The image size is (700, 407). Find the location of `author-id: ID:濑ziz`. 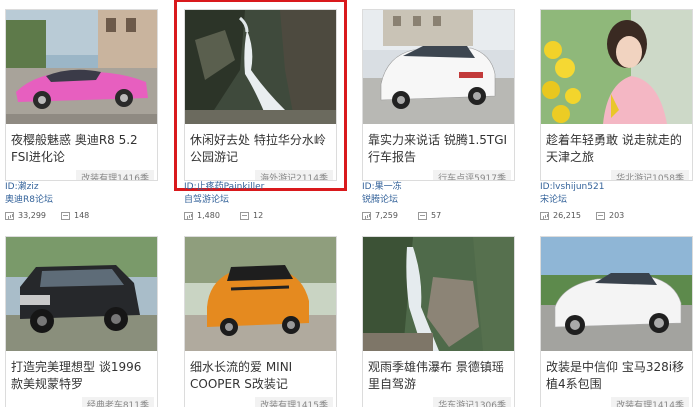

author-id: ID:濑ziz is located at coordinates (85, 187).